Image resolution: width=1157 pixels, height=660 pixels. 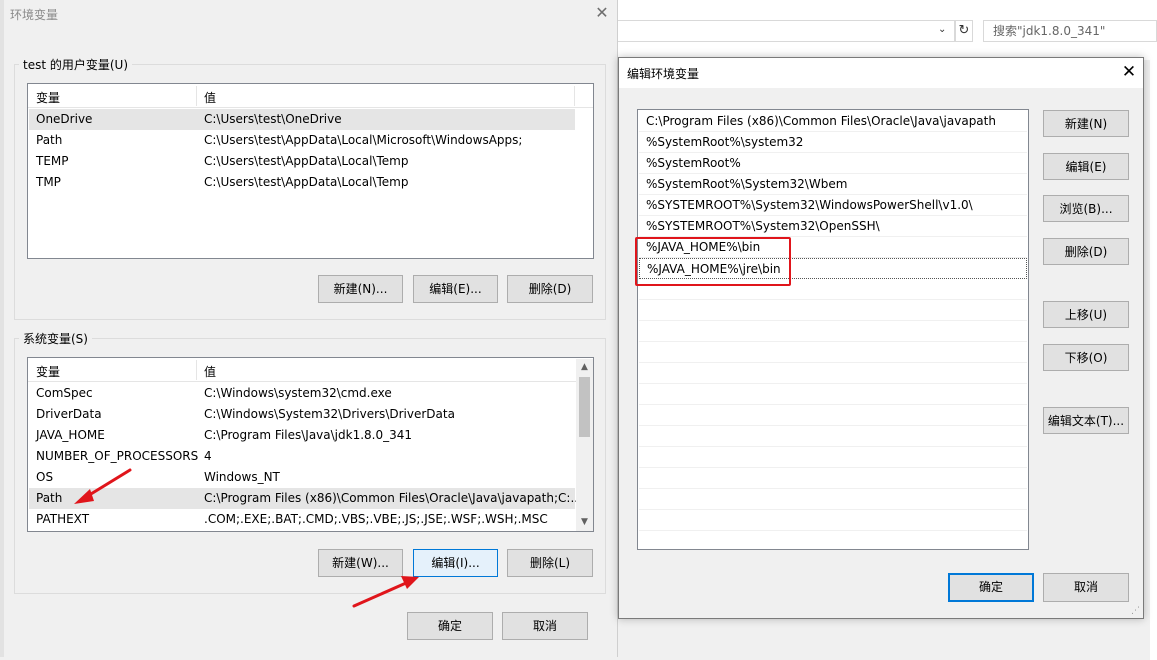 I want to click on dialog-title: 编辑环境变量, so click(x=663, y=74).